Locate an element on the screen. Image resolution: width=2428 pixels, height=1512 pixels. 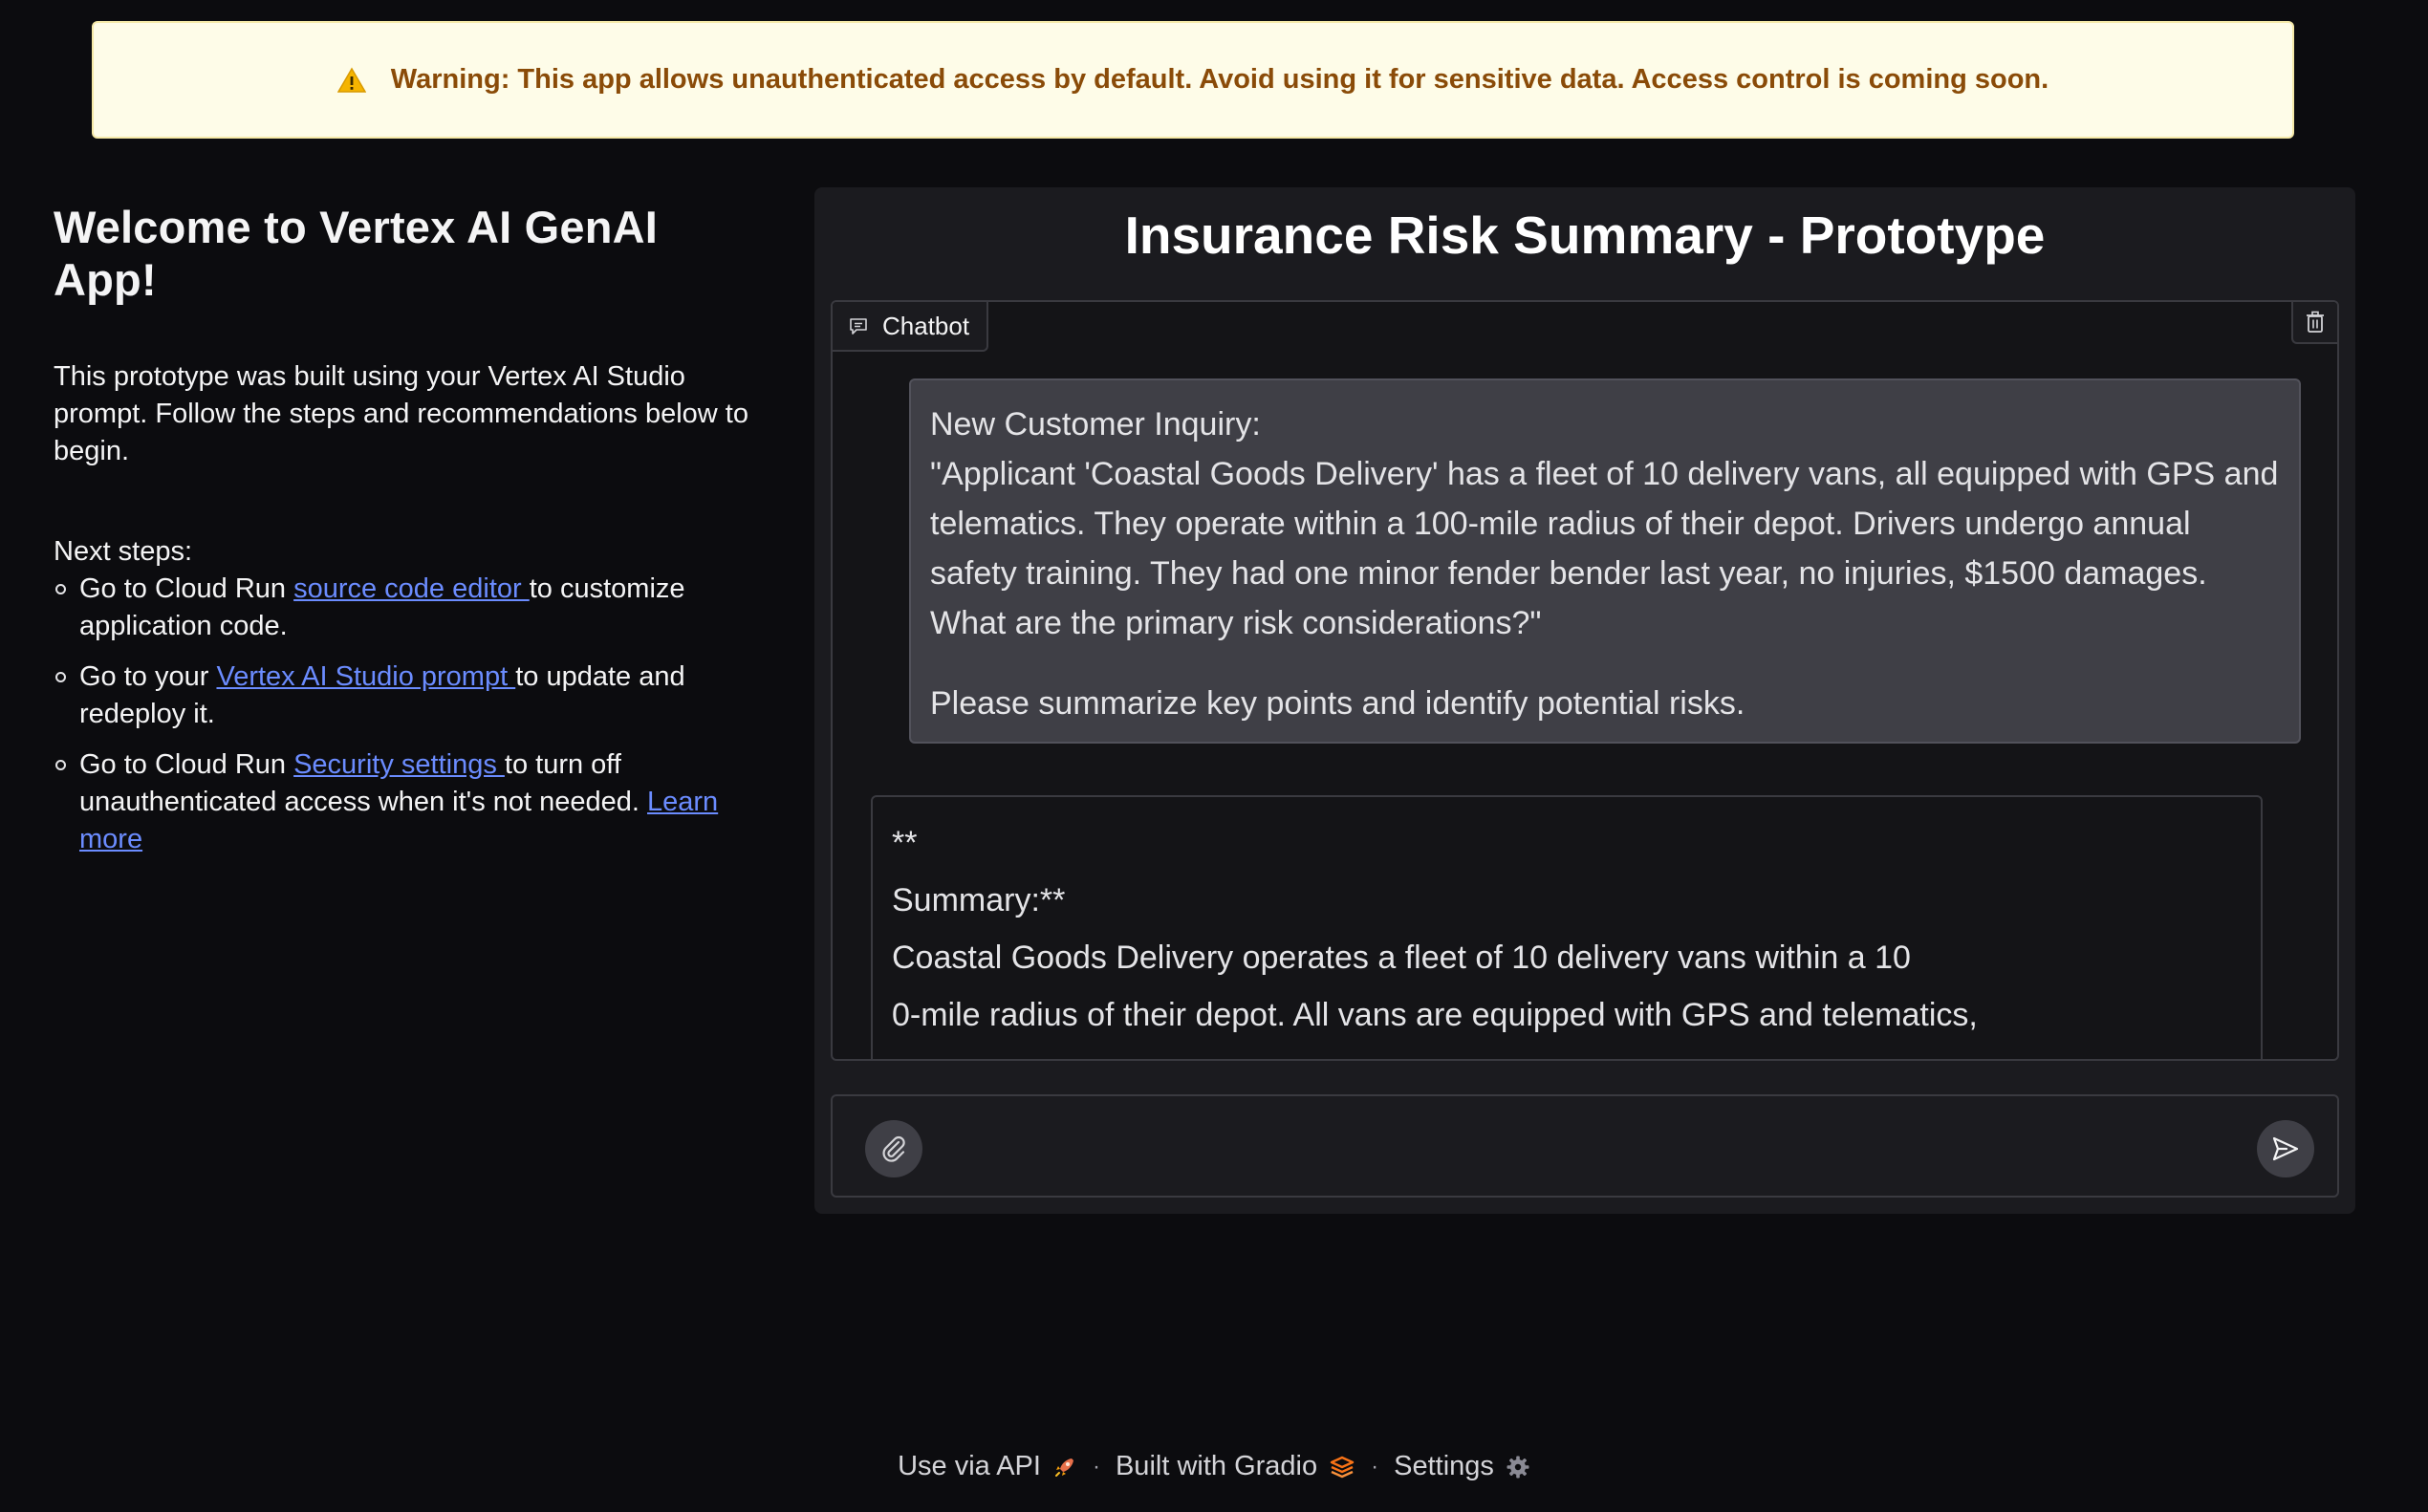
source-code-editor-link: source code editor is located at coordinates (411, 588).